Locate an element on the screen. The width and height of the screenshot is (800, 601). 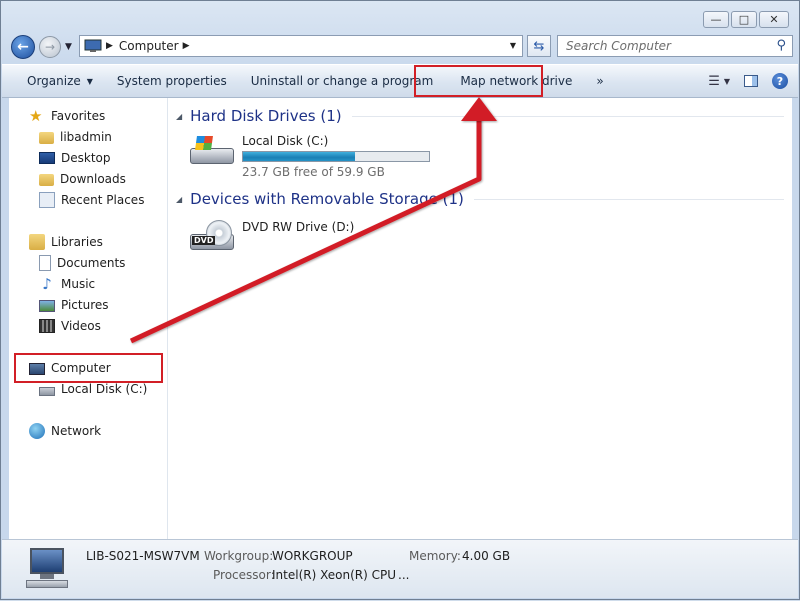
computer-name: LIB-S021-MSW7VM is located at coordinates (143, 556).